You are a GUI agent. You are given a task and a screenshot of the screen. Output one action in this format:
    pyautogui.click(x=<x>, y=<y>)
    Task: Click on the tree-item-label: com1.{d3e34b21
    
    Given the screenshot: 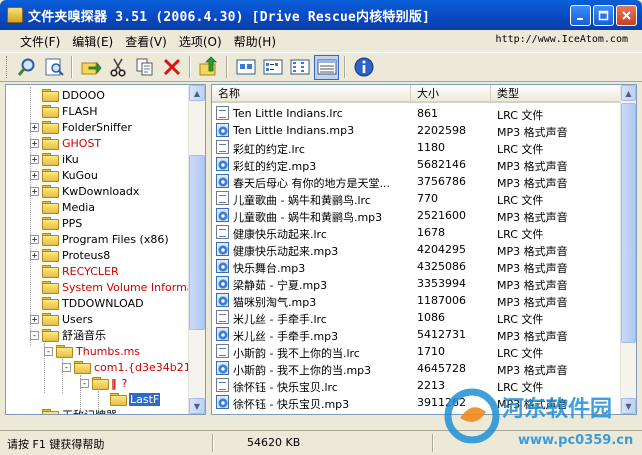 What is the action you would take?
    pyautogui.click(x=142, y=367)
    